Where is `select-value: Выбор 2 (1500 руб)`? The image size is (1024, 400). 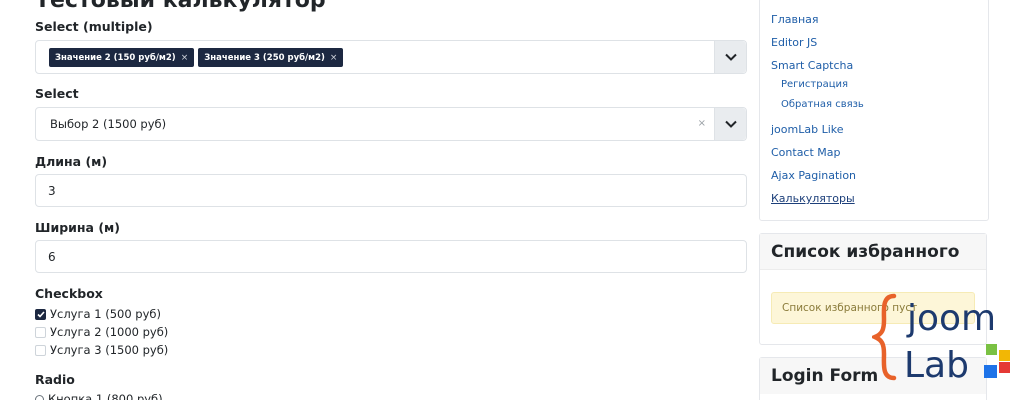
select-value: Выбор 2 (1500 руб) is located at coordinates (108, 124).